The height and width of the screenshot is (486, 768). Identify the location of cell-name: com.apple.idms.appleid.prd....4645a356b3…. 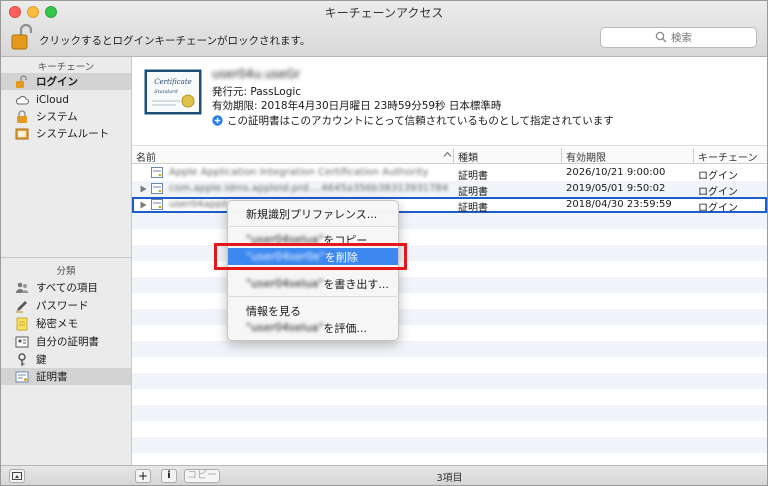
(309, 188).